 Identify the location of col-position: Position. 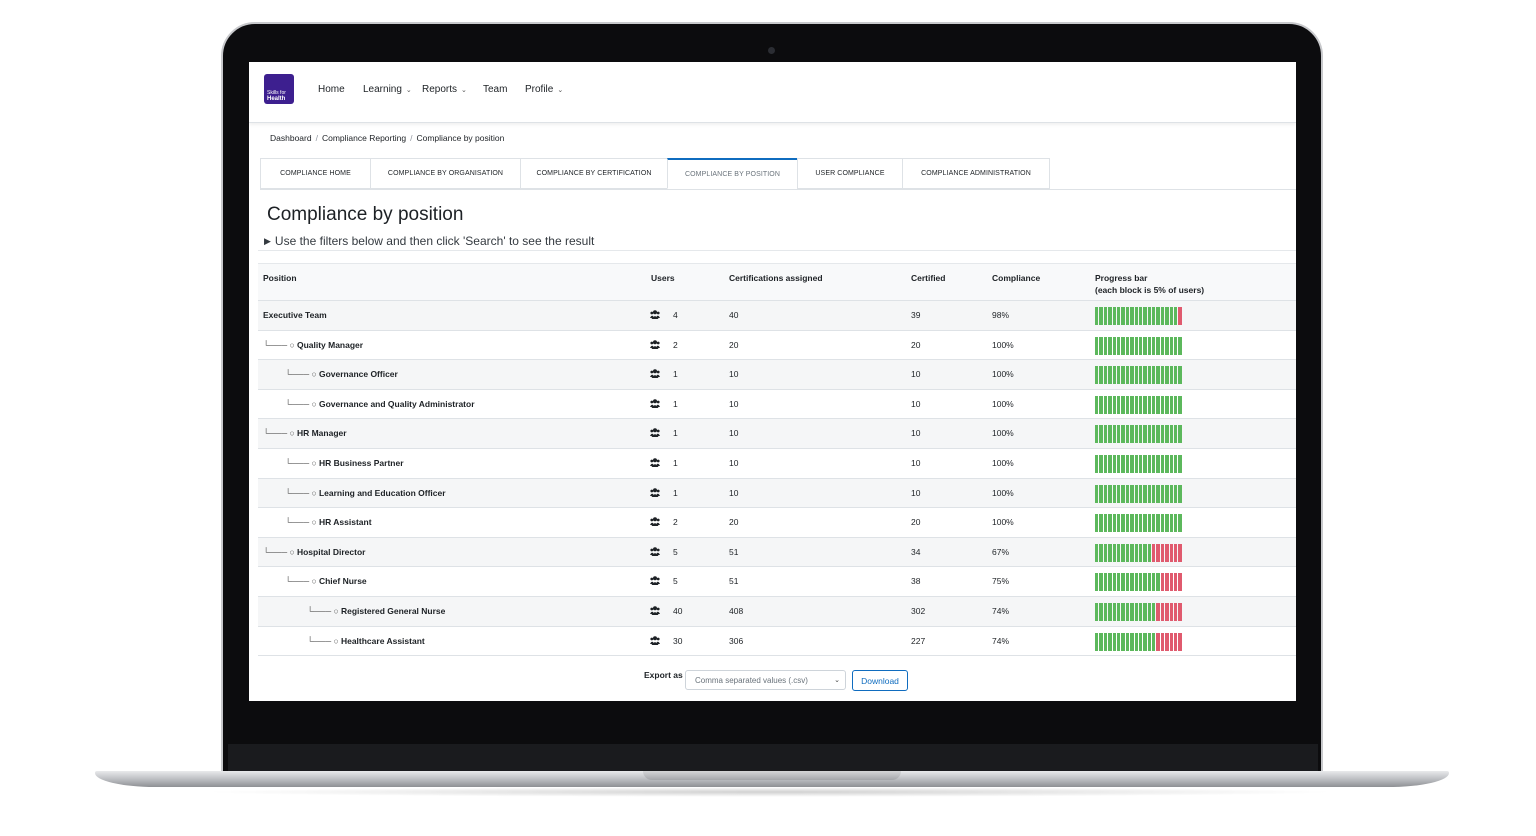
(280, 278).